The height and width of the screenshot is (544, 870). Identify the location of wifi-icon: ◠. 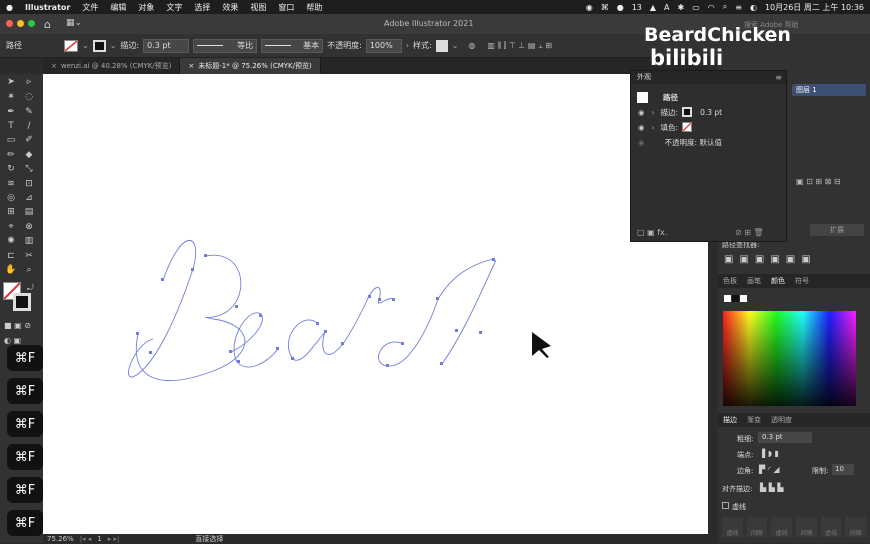
(711, 7).